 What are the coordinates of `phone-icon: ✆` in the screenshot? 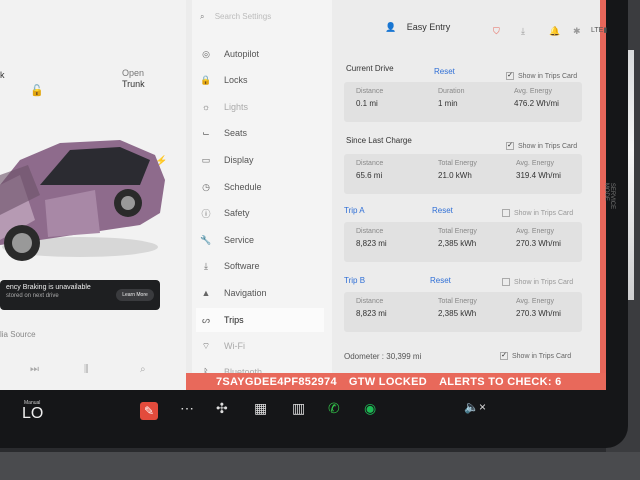 It's located at (334, 408).